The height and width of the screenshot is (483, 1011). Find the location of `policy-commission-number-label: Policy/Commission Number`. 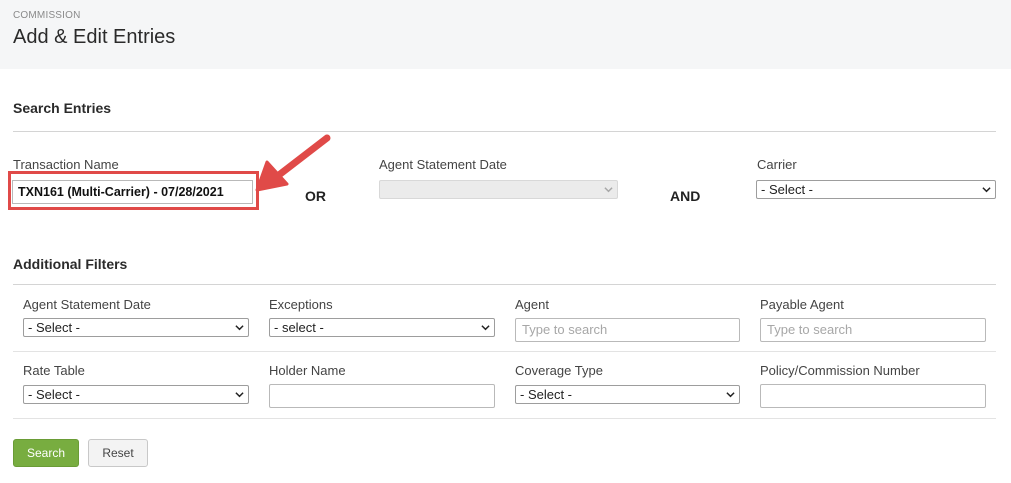

policy-commission-number-label: Policy/Commission Number is located at coordinates (840, 370).